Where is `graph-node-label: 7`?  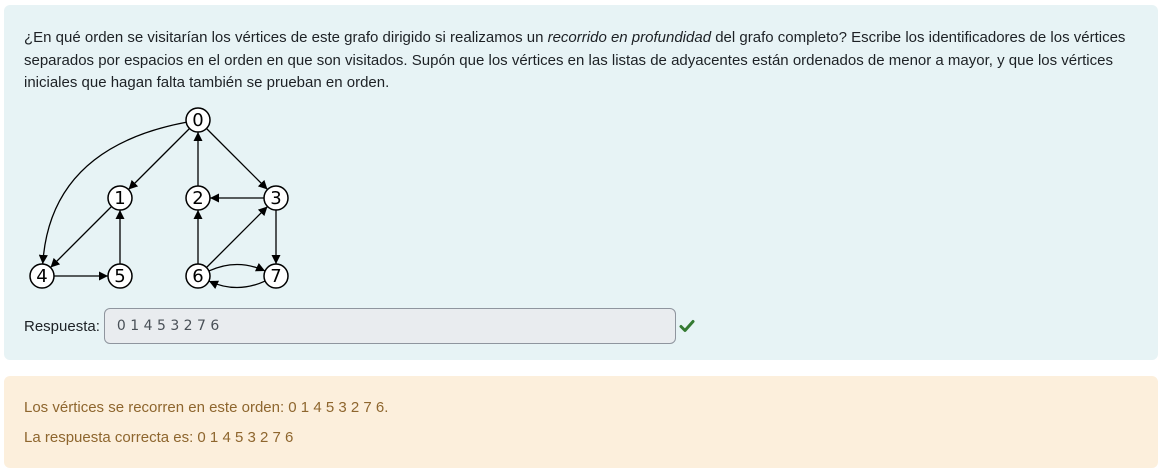 graph-node-label: 7 is located at coordinates (275, 276).